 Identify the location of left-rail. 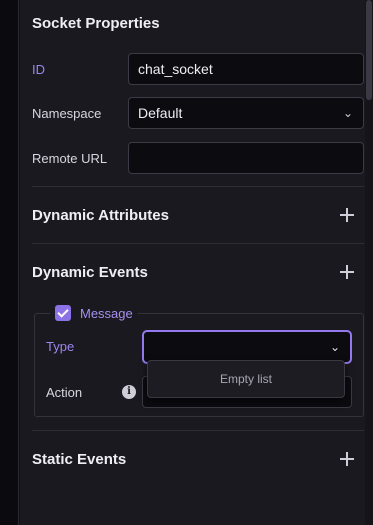
(9, 262).